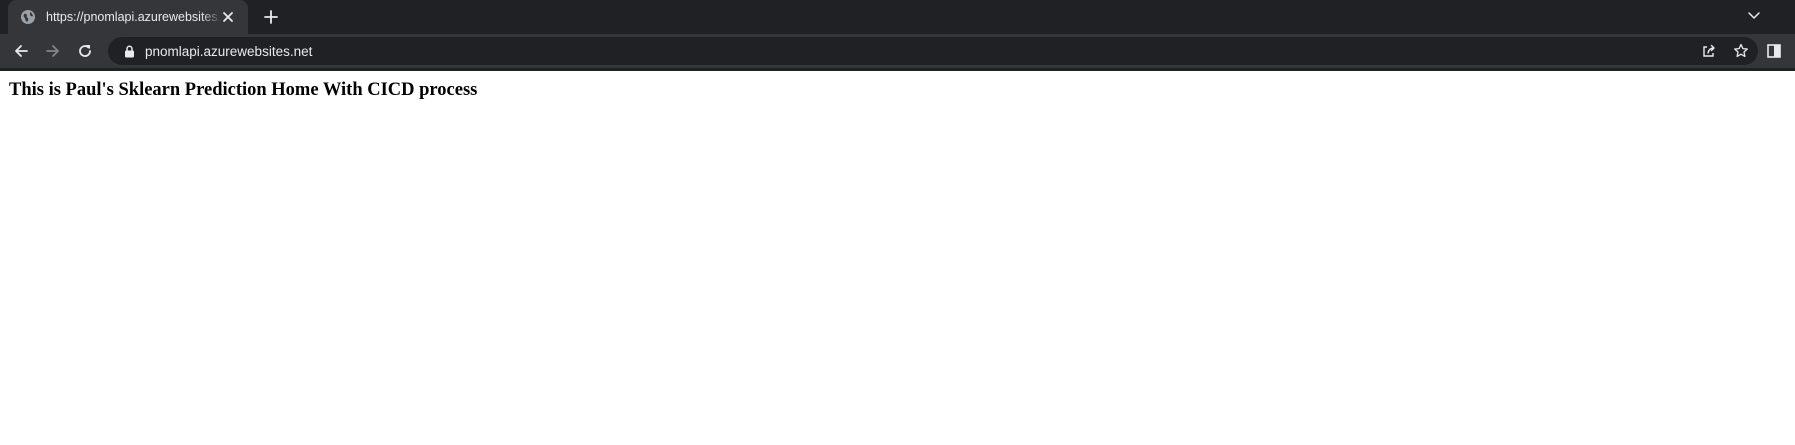 The image size is (1795, 445). I want to click on reload-icon, so click(85, 51).